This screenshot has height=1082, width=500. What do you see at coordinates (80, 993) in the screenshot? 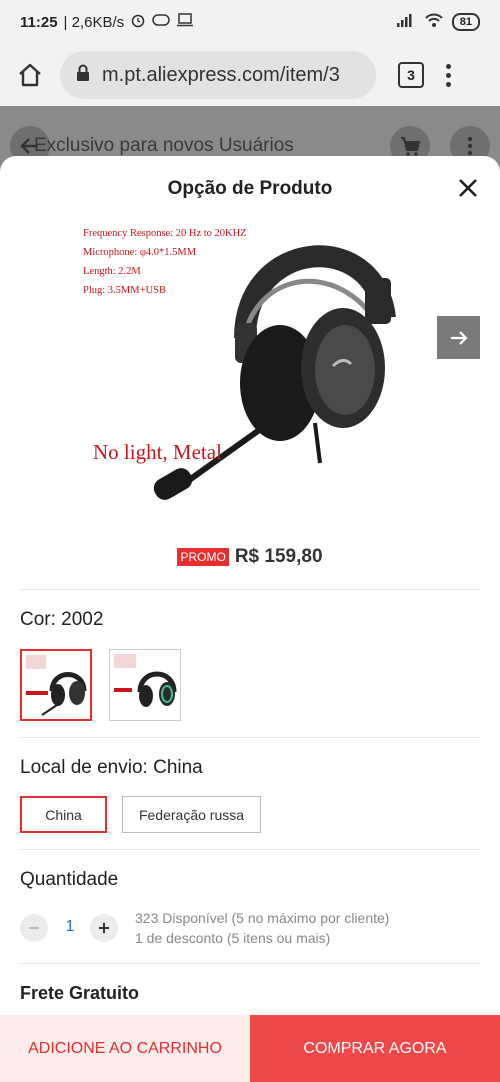
I see `free-shipping-label: Frete Gratuito` at bounding box center [80, 993].